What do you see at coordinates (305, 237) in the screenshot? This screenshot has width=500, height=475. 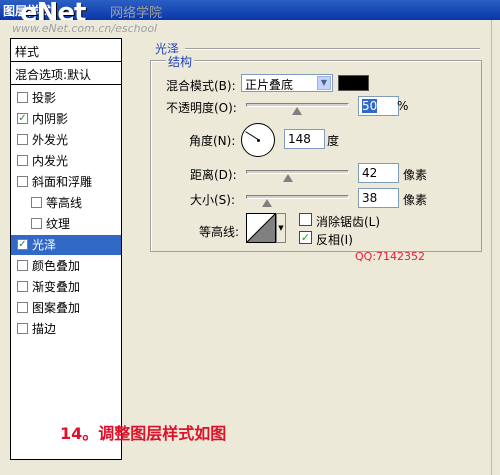 I see `invert-checkbox: ✓` at bounding box center [305, 237].